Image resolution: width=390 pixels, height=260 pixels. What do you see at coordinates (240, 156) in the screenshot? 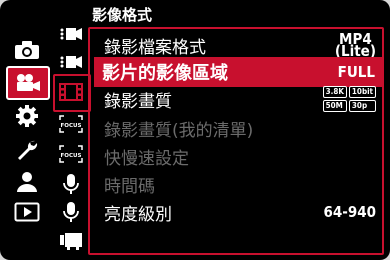
I see `menu-item-slow-quick: 快慢速設定` at bounding box center [240, 156].